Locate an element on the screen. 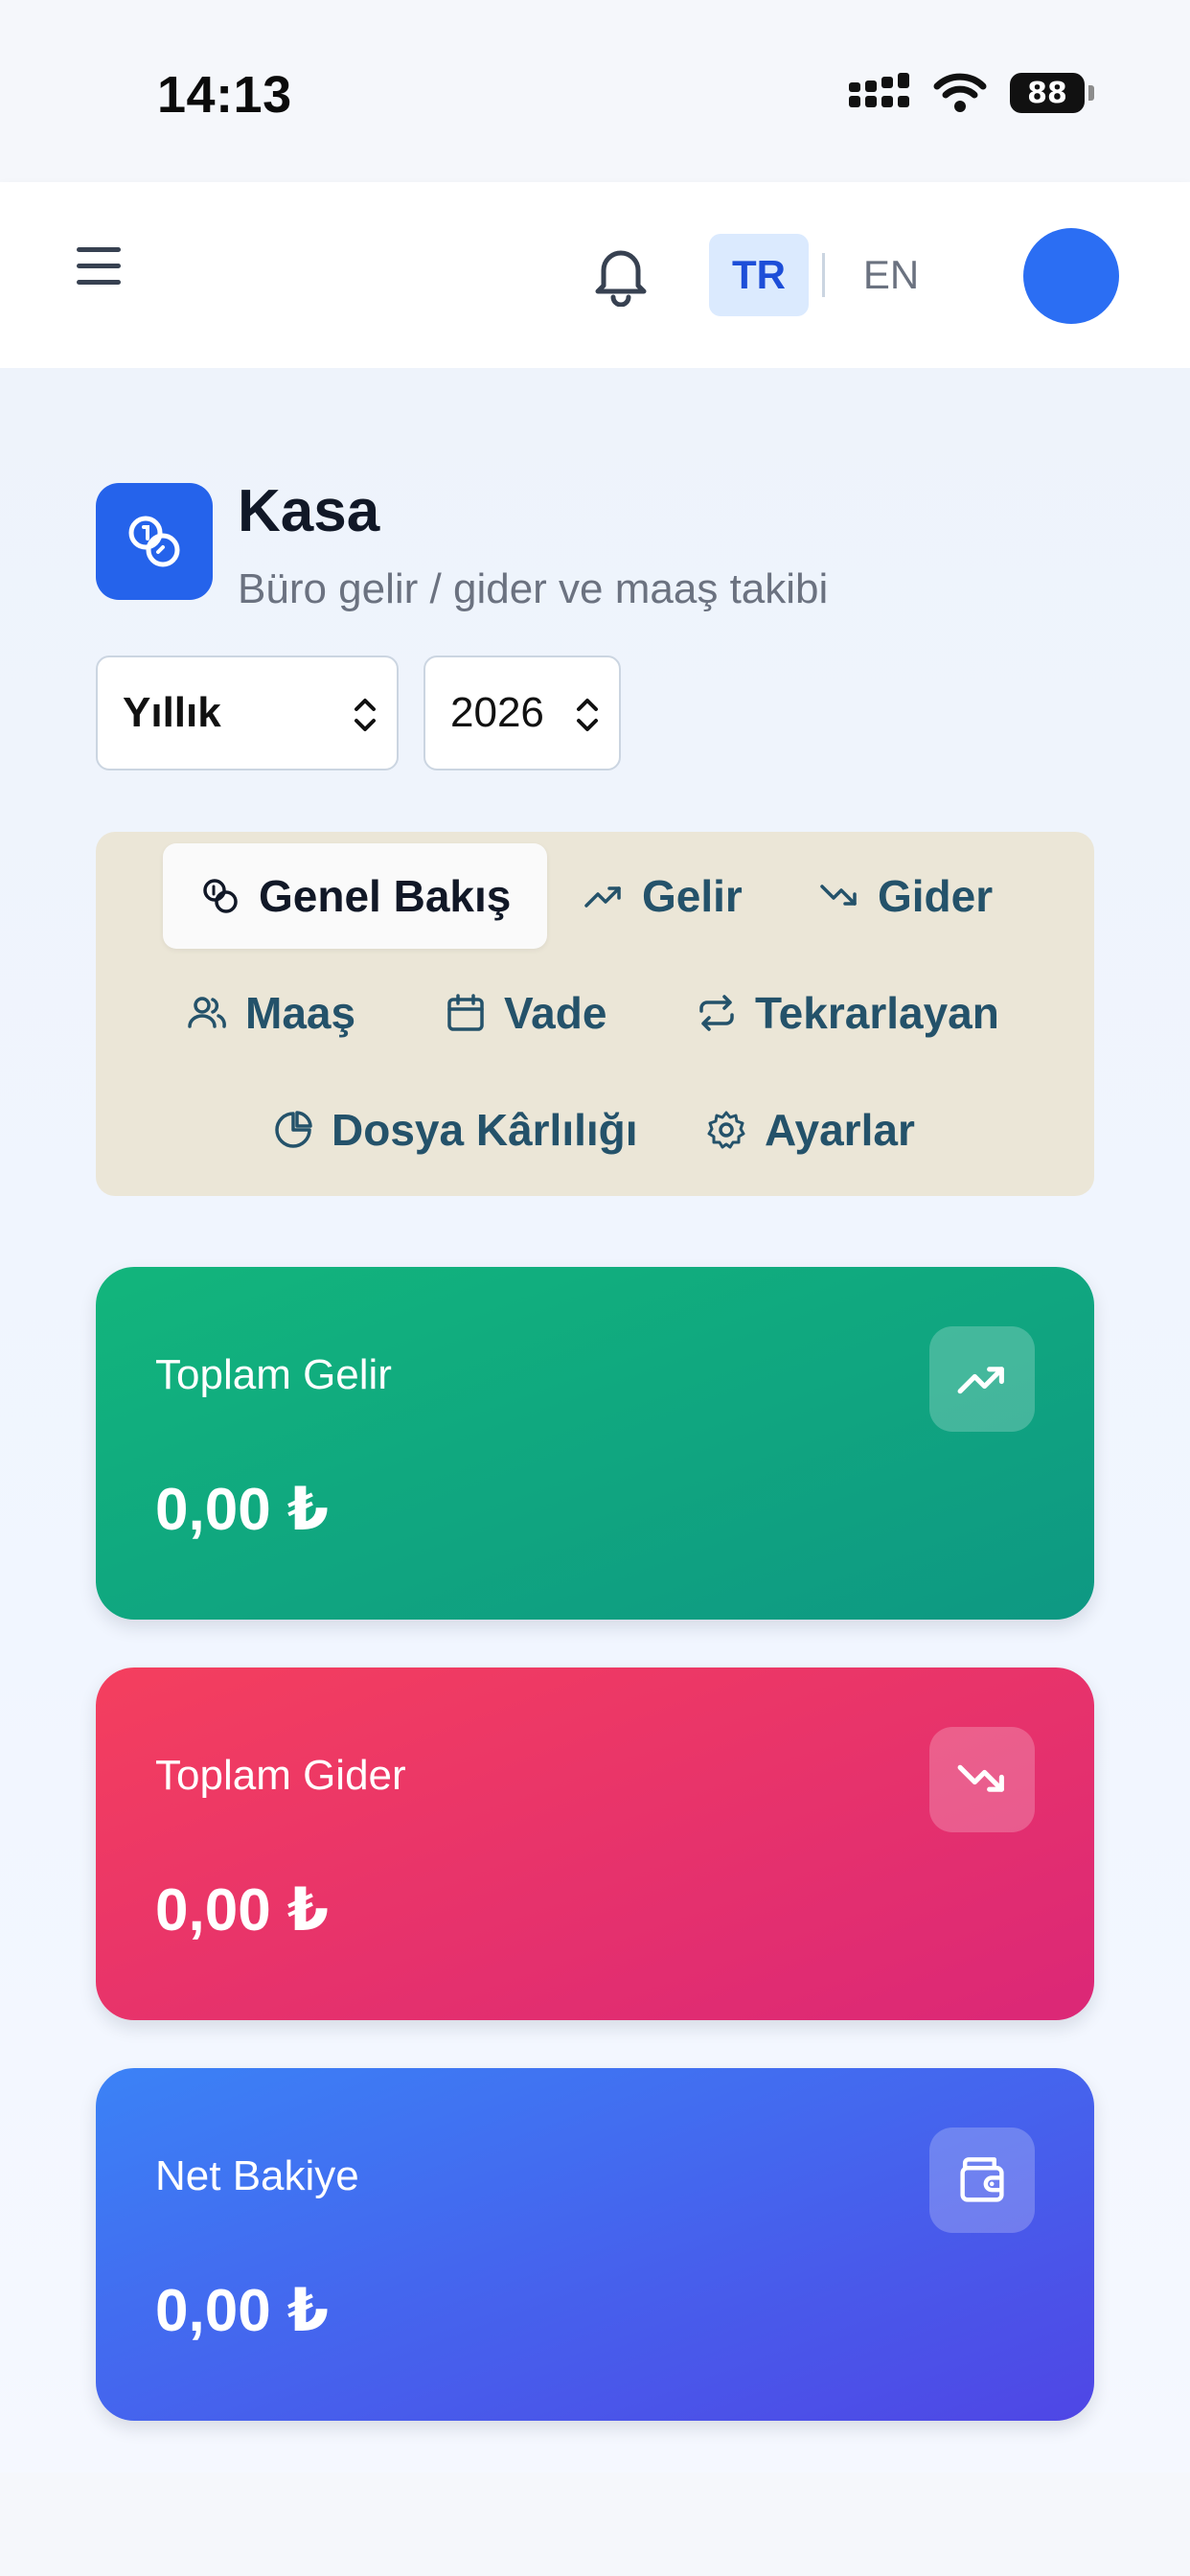 This screenshot has width=1190, height=2576. menu-icon is located at coordinates (100, 267).